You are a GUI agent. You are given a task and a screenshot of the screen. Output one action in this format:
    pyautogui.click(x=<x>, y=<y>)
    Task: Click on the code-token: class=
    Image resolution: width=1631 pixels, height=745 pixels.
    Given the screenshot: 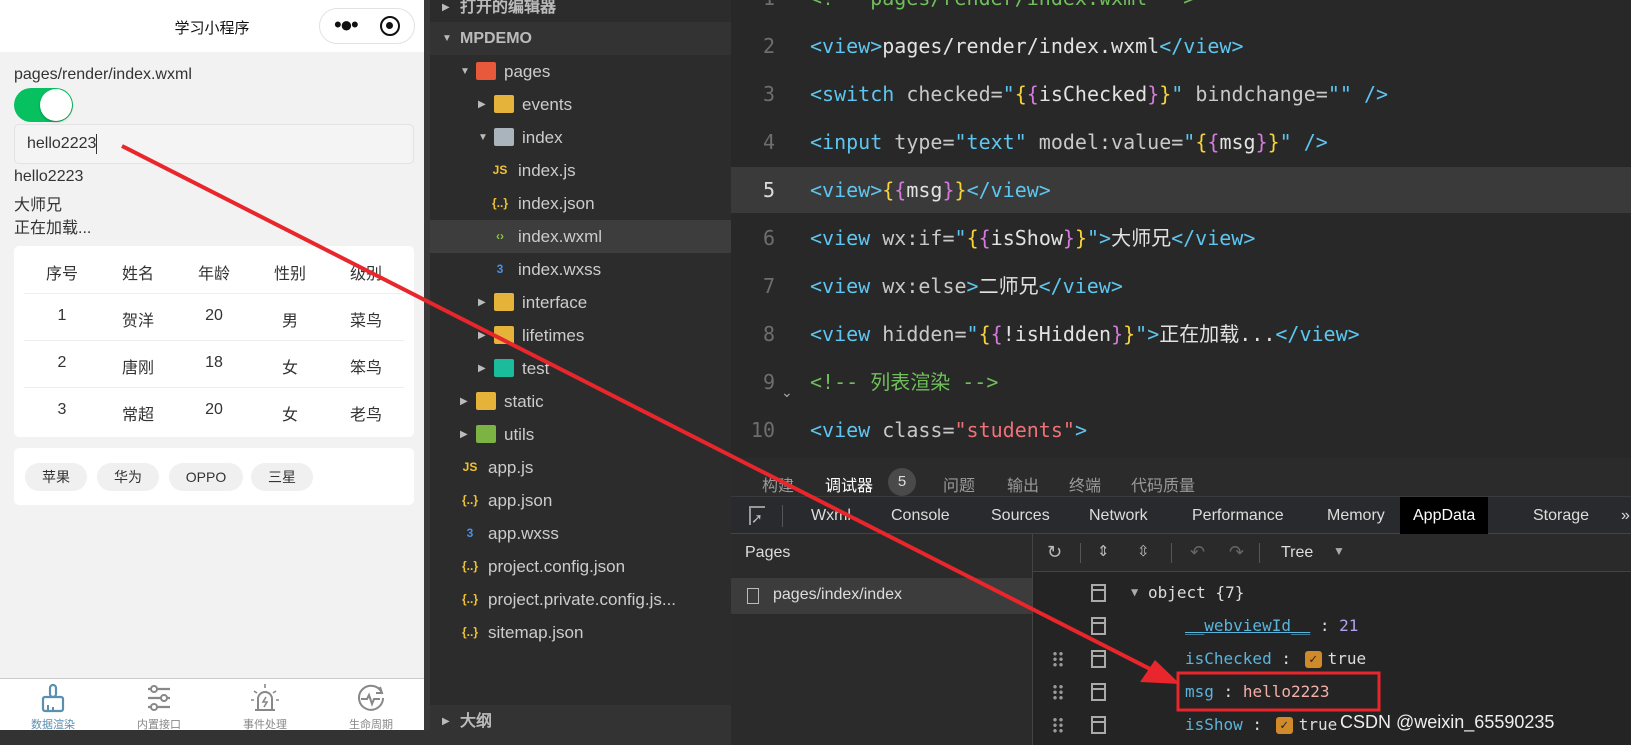 What is the action you would take?
    pyautogui.click(x=912, y=430)
    